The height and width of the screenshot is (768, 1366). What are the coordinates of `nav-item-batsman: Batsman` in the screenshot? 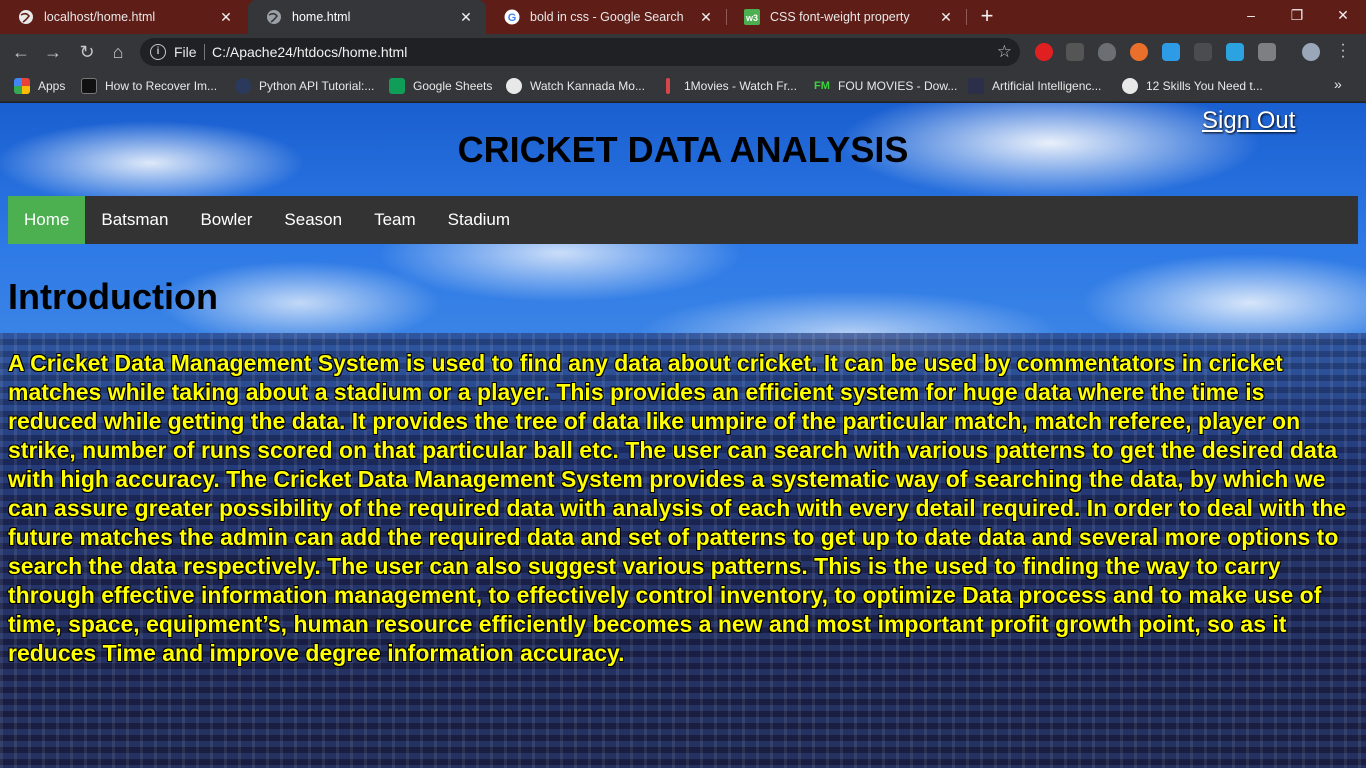 It's located at (134, 220).